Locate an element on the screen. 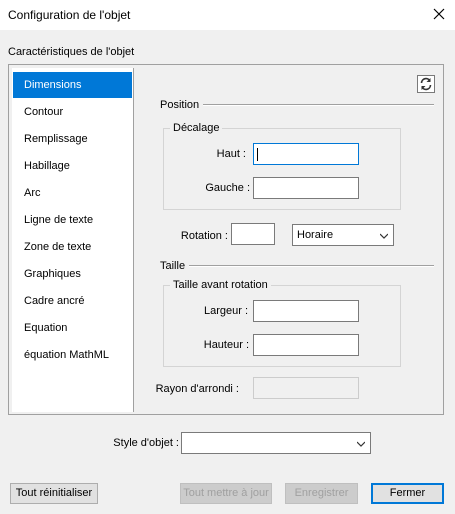 This screenshot has width=455, height=514. rotation-label: Rotation : is located at coordinates (204, 236).